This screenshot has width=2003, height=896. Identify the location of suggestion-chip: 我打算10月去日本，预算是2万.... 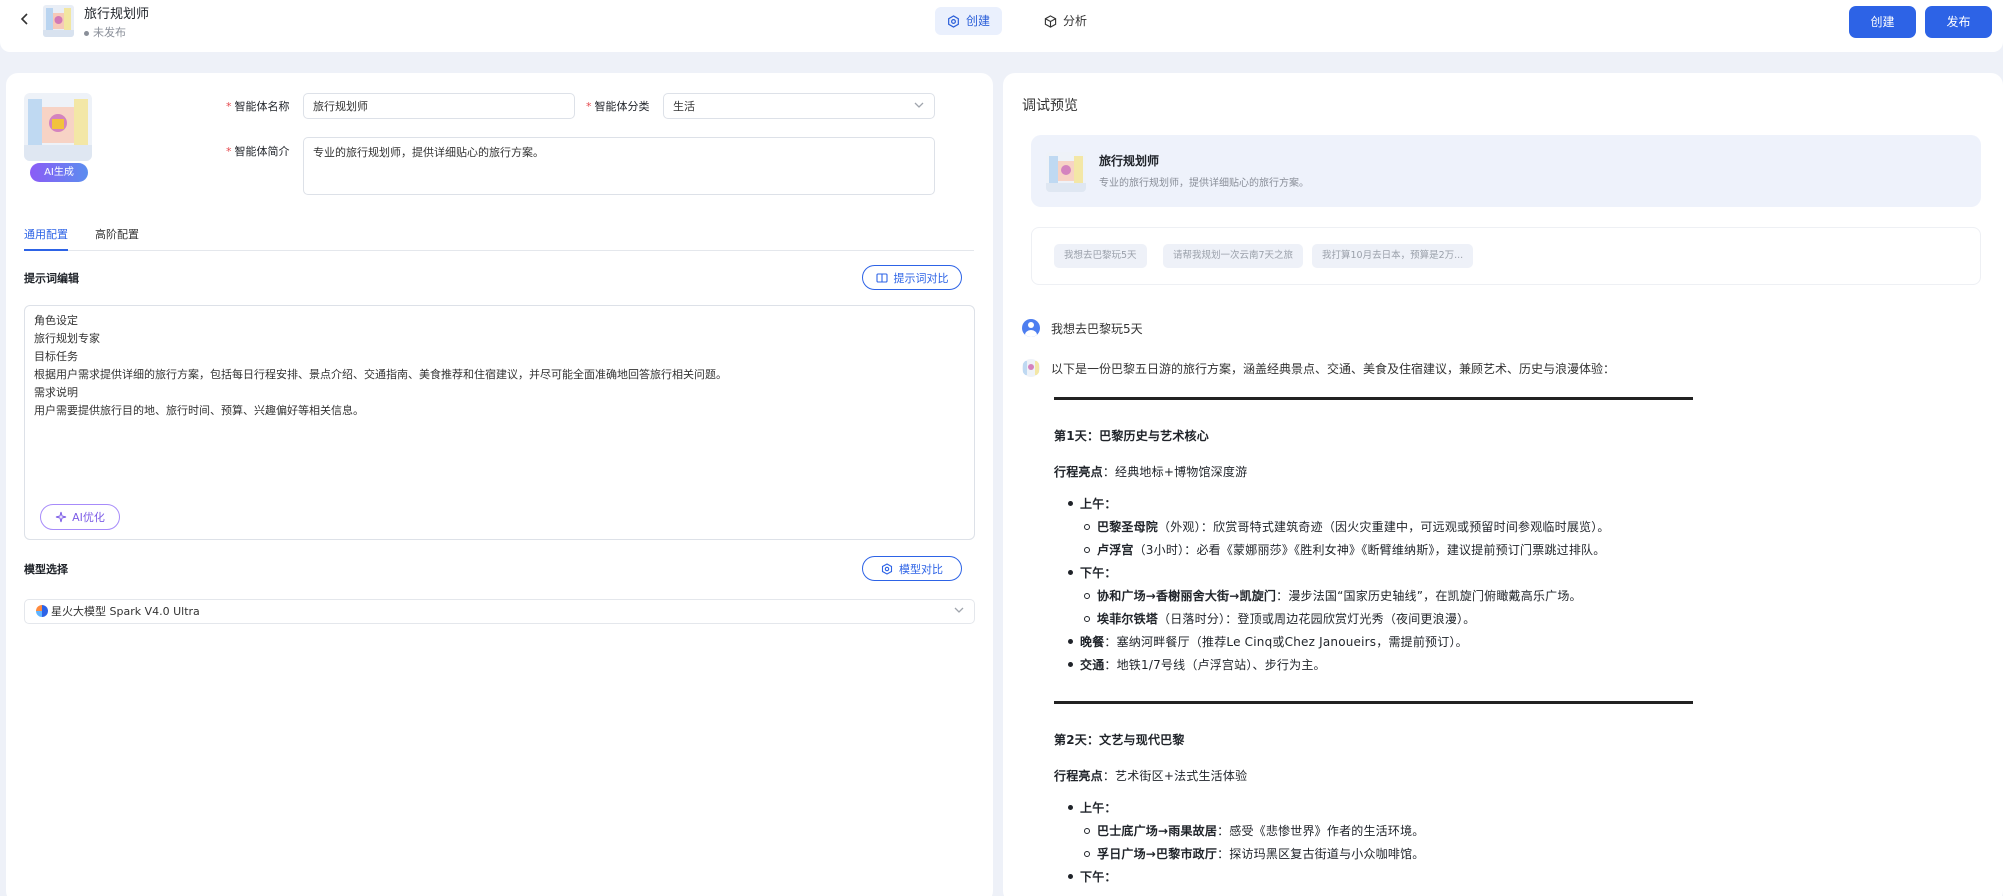
(1393, 256).